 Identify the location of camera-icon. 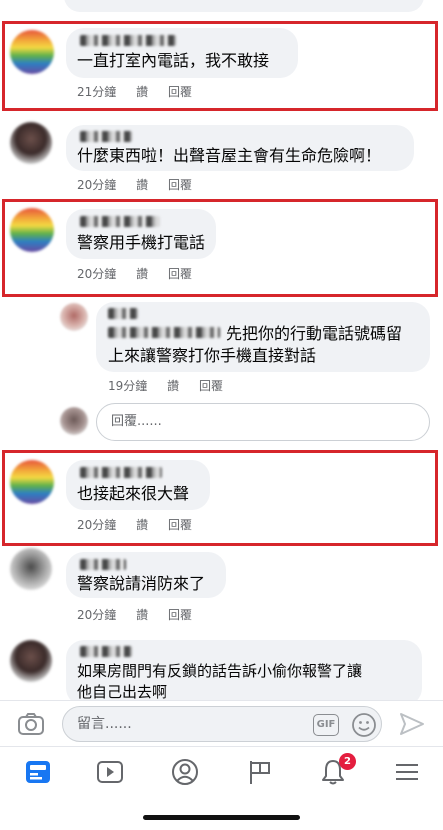
(31, 724).